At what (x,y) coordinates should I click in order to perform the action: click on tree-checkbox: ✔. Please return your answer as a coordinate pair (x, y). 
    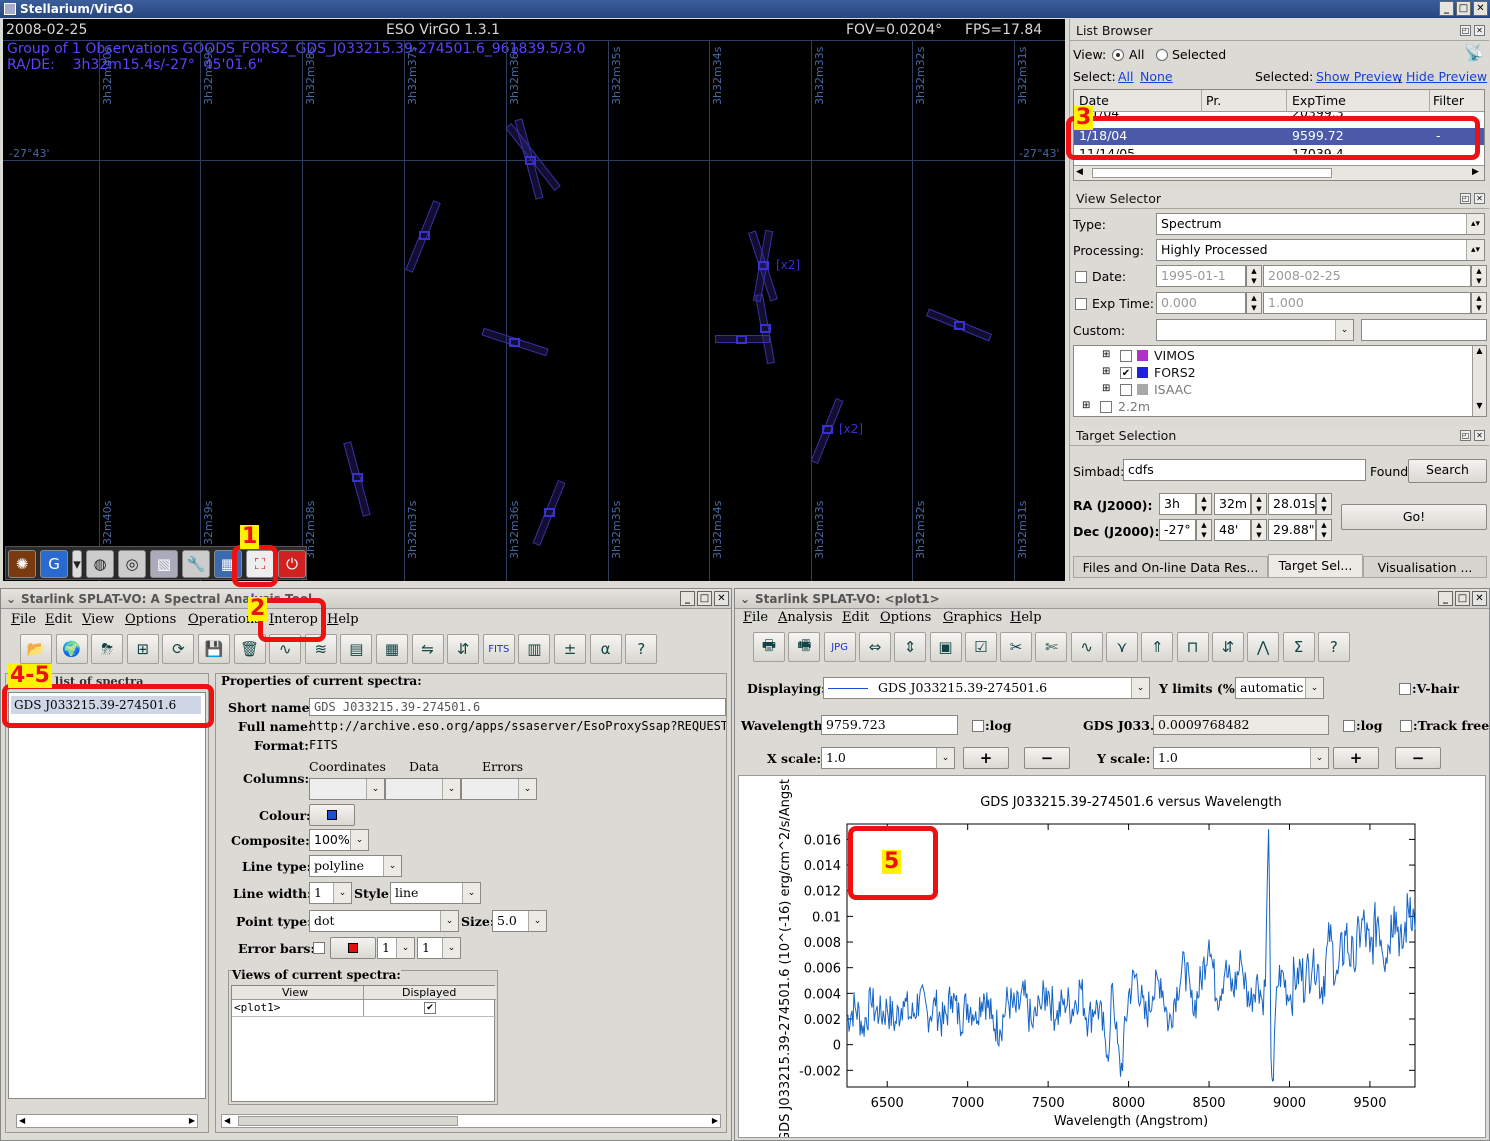
    Looking at the image, I should click on (1126, 373).